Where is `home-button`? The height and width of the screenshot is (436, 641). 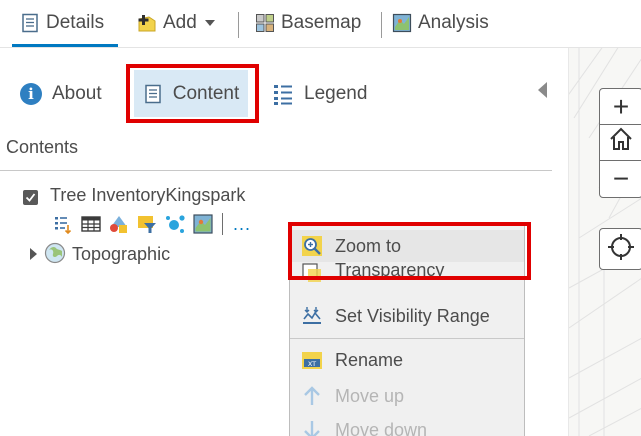 home-button is located at coordinates (620, 143).